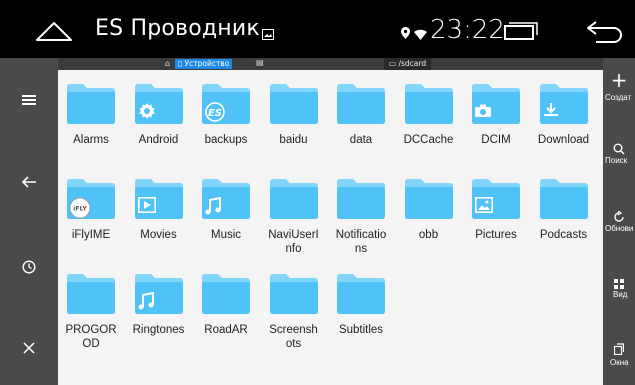 The image size is (635, 385). I want to click on folder-item: NaviUserI nfo, so click(294, 212).